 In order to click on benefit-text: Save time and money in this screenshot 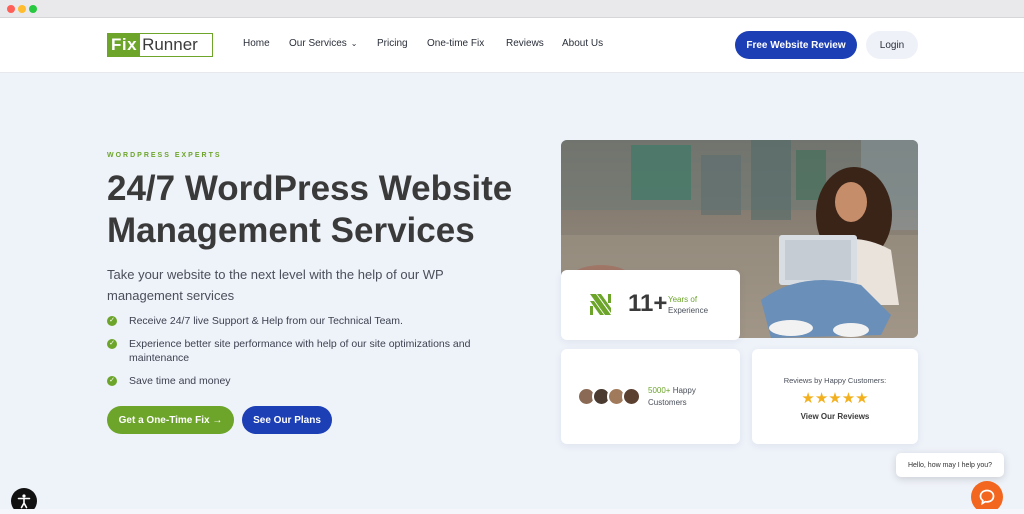, I will do `click(180, 381)`.